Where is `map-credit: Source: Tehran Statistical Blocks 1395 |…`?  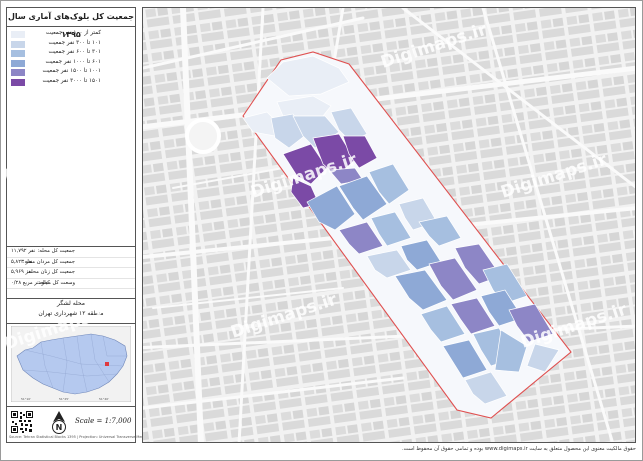 map-credit: Source: Tehran Statistical Blocks 1395 |… is located at coordinates (80, 437).